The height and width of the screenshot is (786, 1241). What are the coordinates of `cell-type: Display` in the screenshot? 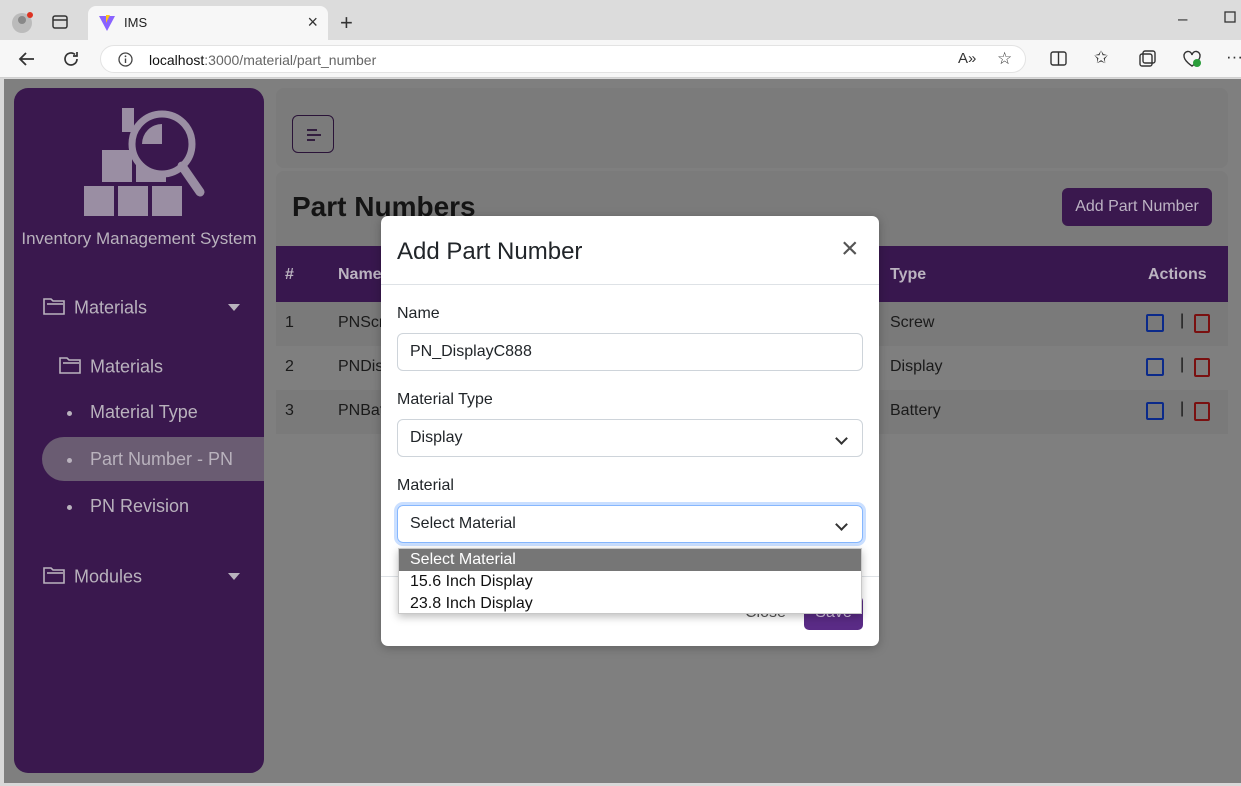 It's located at (916, 366).